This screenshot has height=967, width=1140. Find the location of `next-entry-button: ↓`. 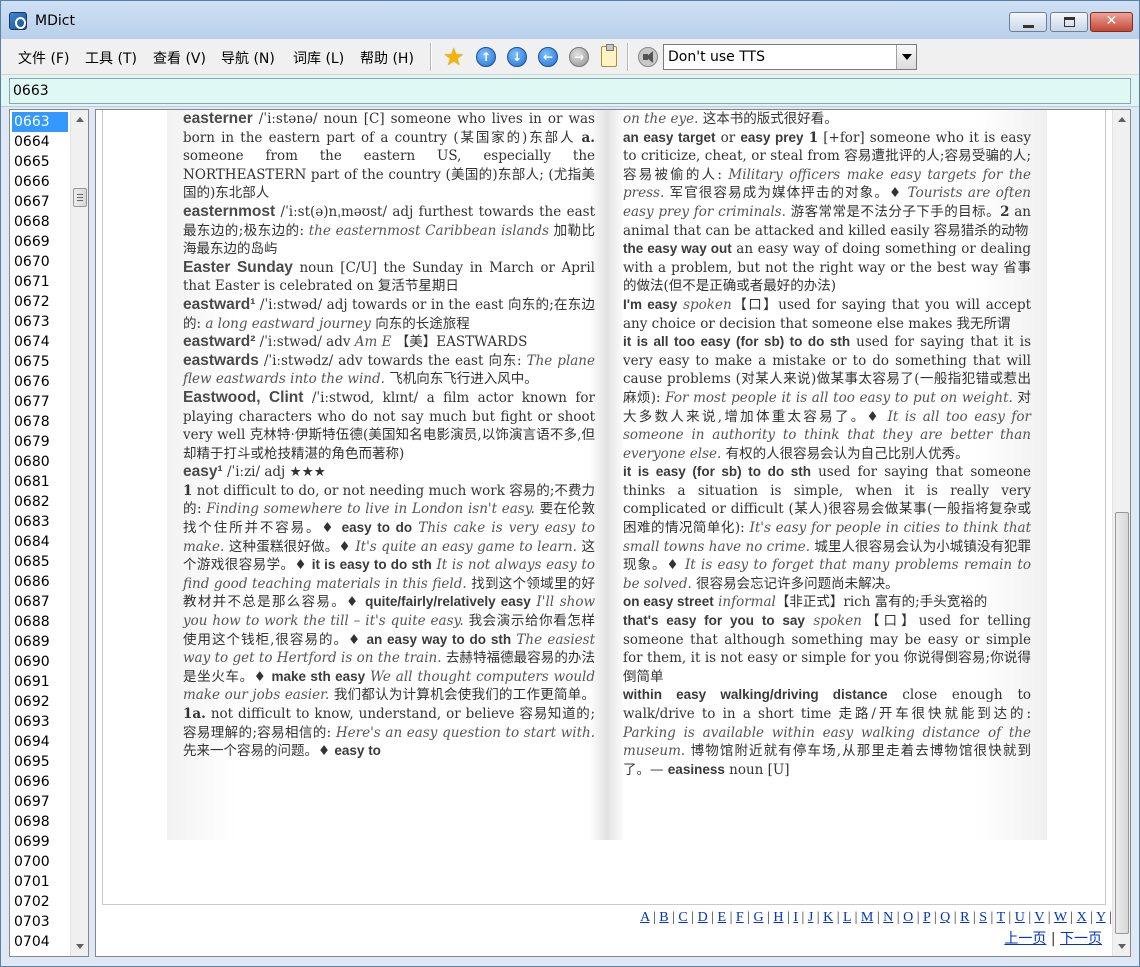

next-entry-button: ↓ is located at coordinates (517, 57).